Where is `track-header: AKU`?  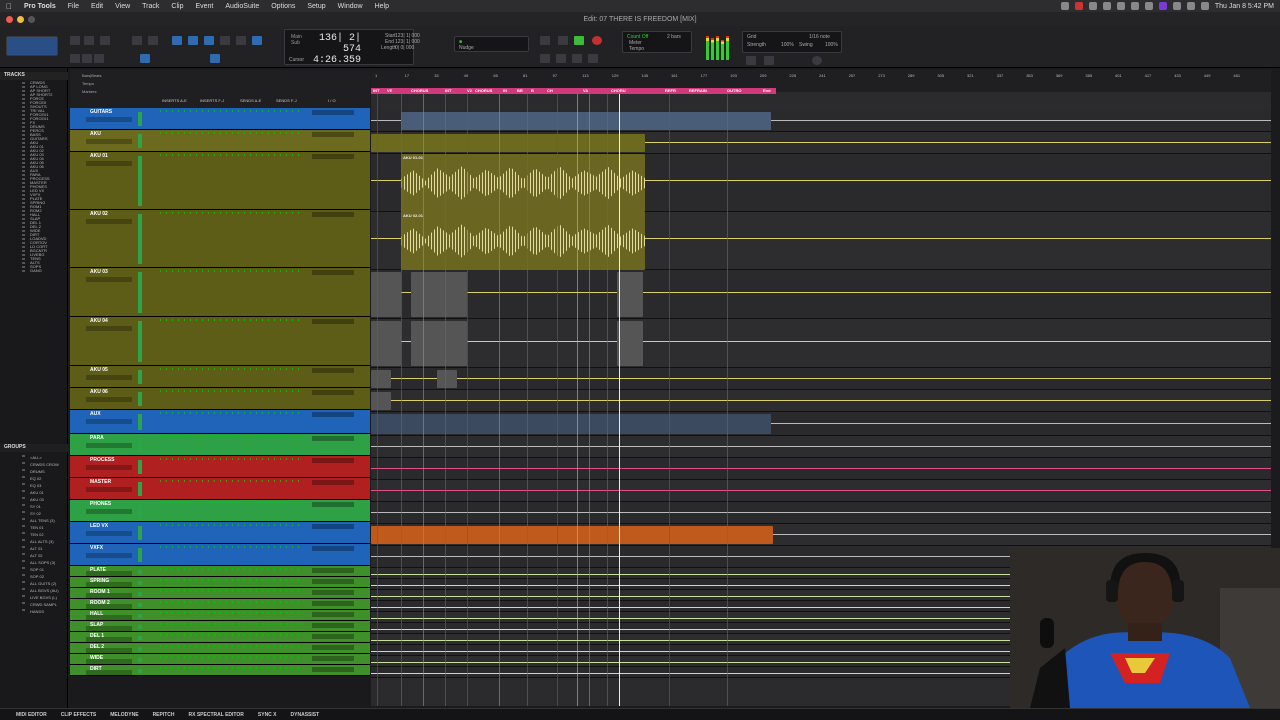 track-header: AKU is located at coordinates (220, 141).